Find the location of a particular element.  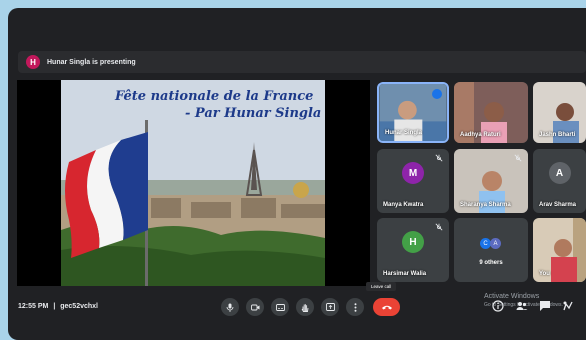

participant-tile: H Harsimar Walia is located at coordinates (413, 250).